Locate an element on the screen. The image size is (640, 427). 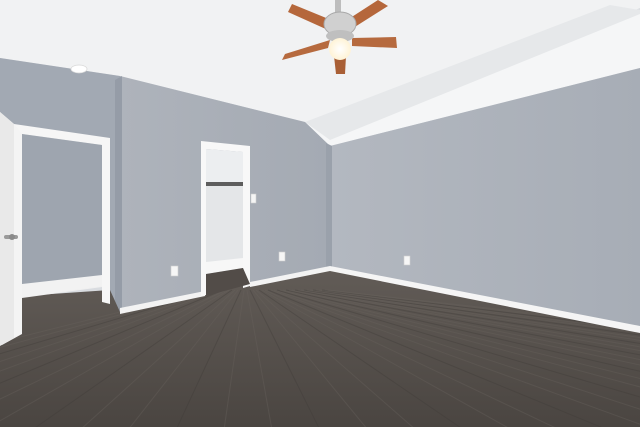
outlet-right is located at coordinates (407, 260).